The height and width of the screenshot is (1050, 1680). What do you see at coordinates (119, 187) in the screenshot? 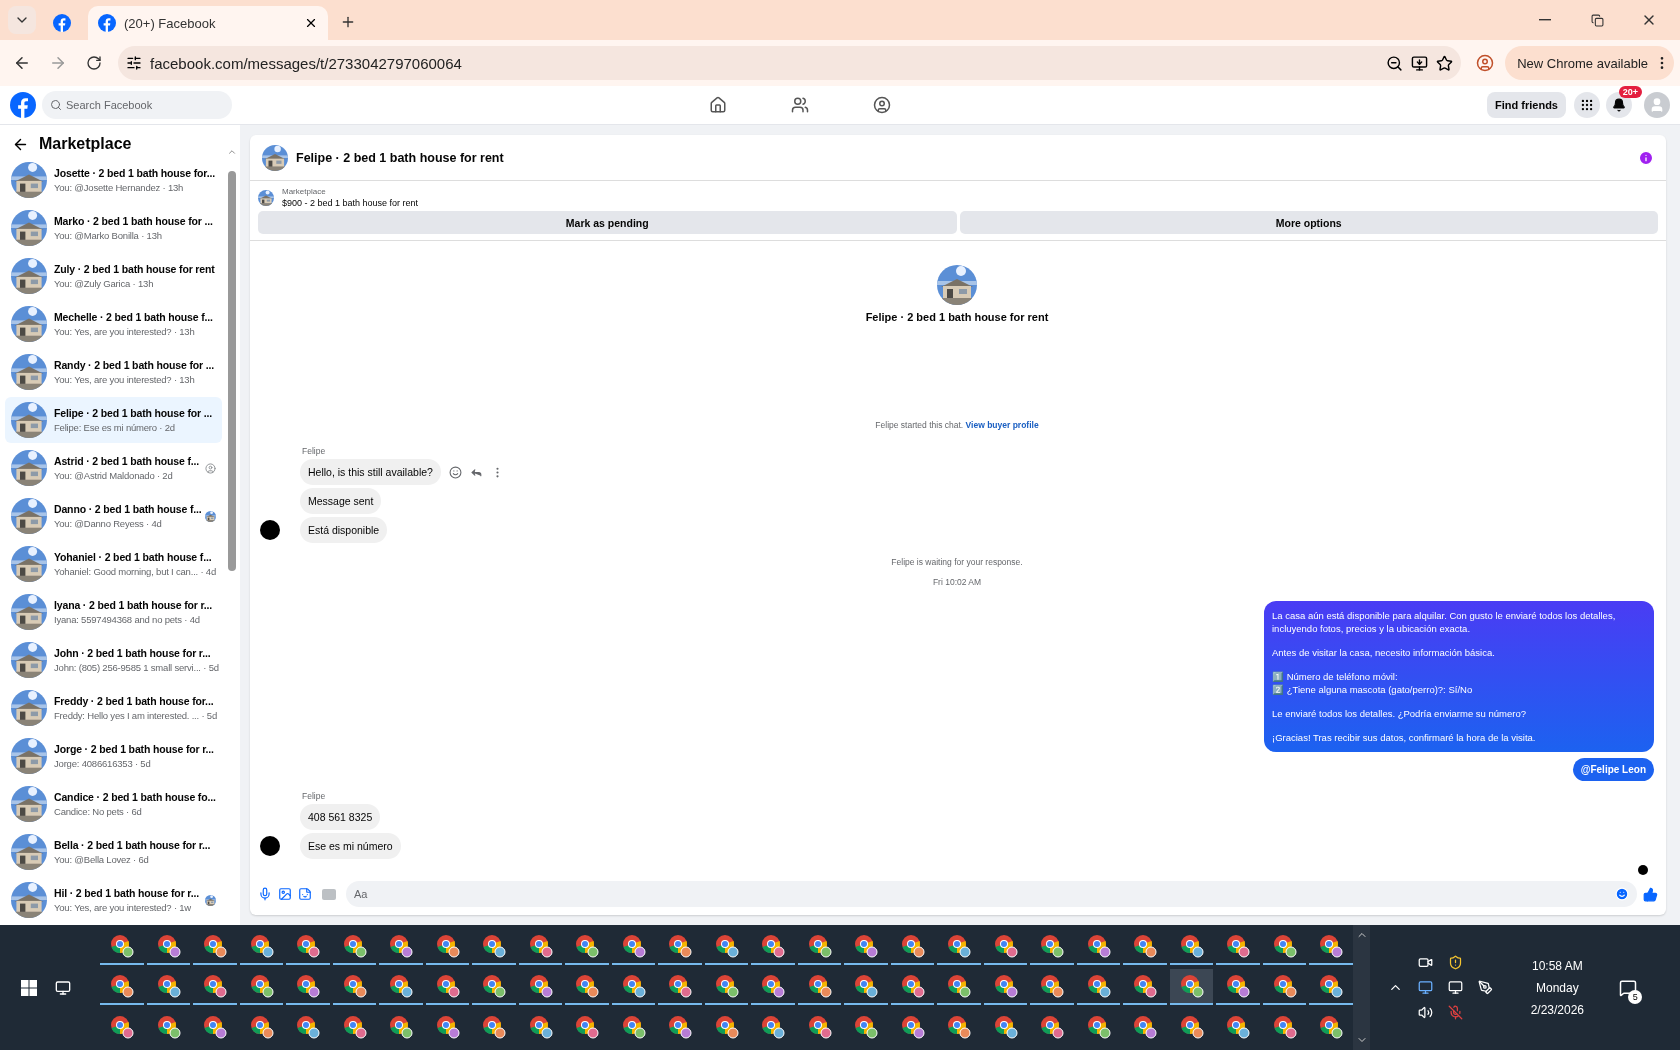
I see `conversation-preview: You: @Josette Hernandez · 13h` at bounding box center [119, 187].